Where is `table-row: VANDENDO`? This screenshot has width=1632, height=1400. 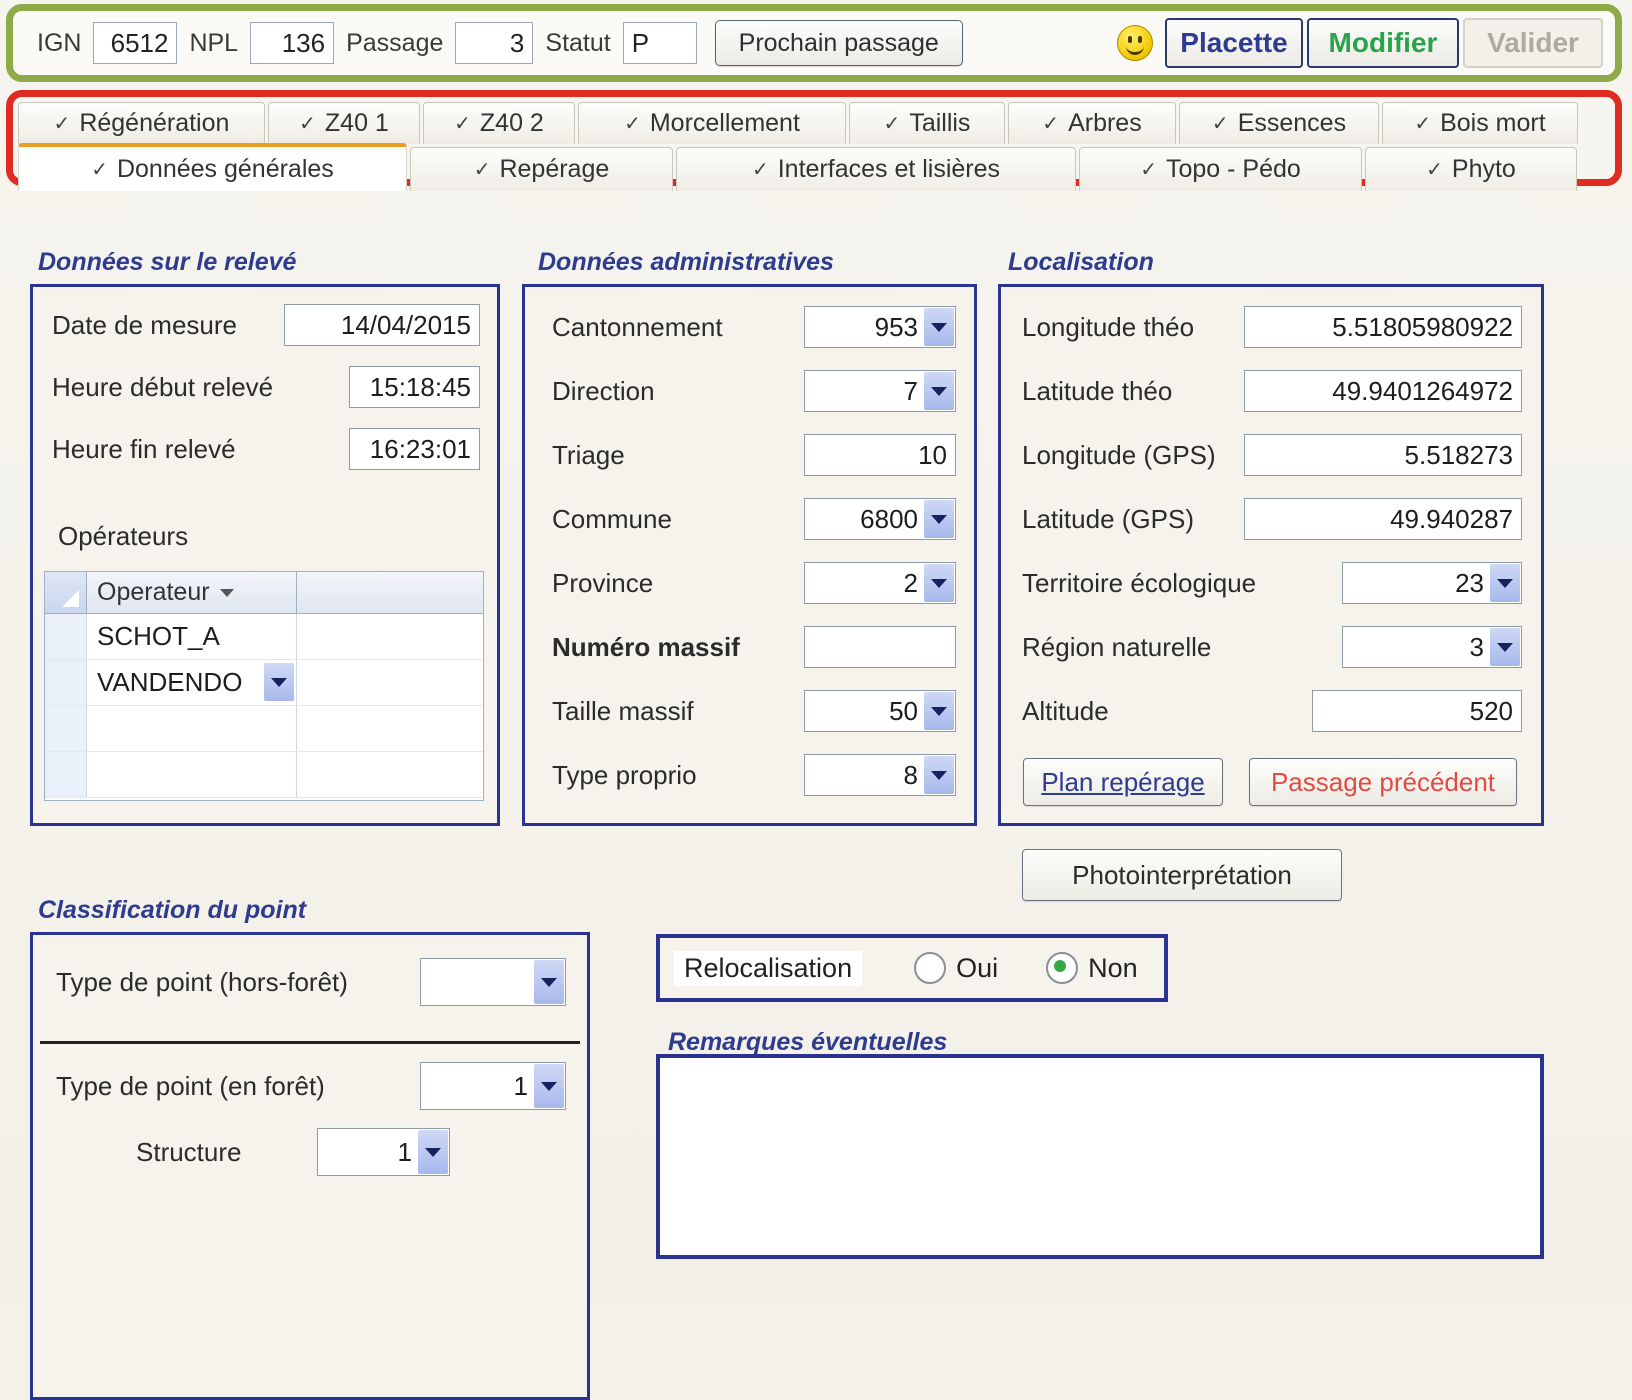 table-row: VANDENDO is located at coordinates (264, 683).